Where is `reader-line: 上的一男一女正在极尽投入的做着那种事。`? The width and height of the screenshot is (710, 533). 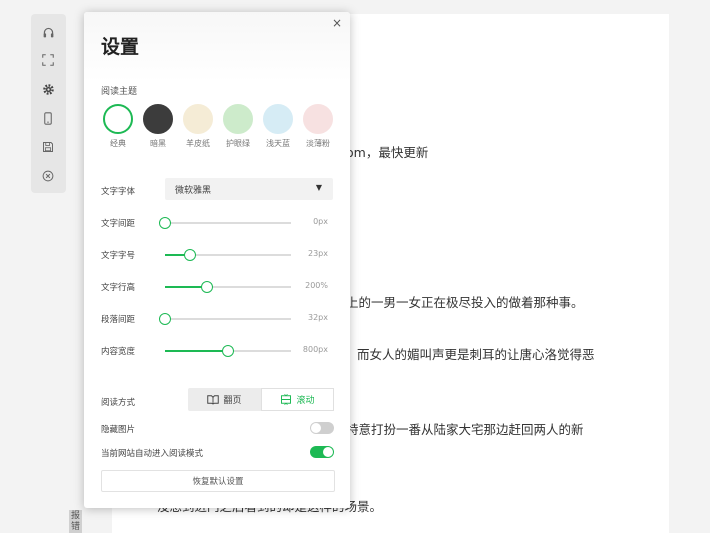
reader-line: 上的一男一女正在极尽投入的做着那种事。 is located at coordinates (465, 302).